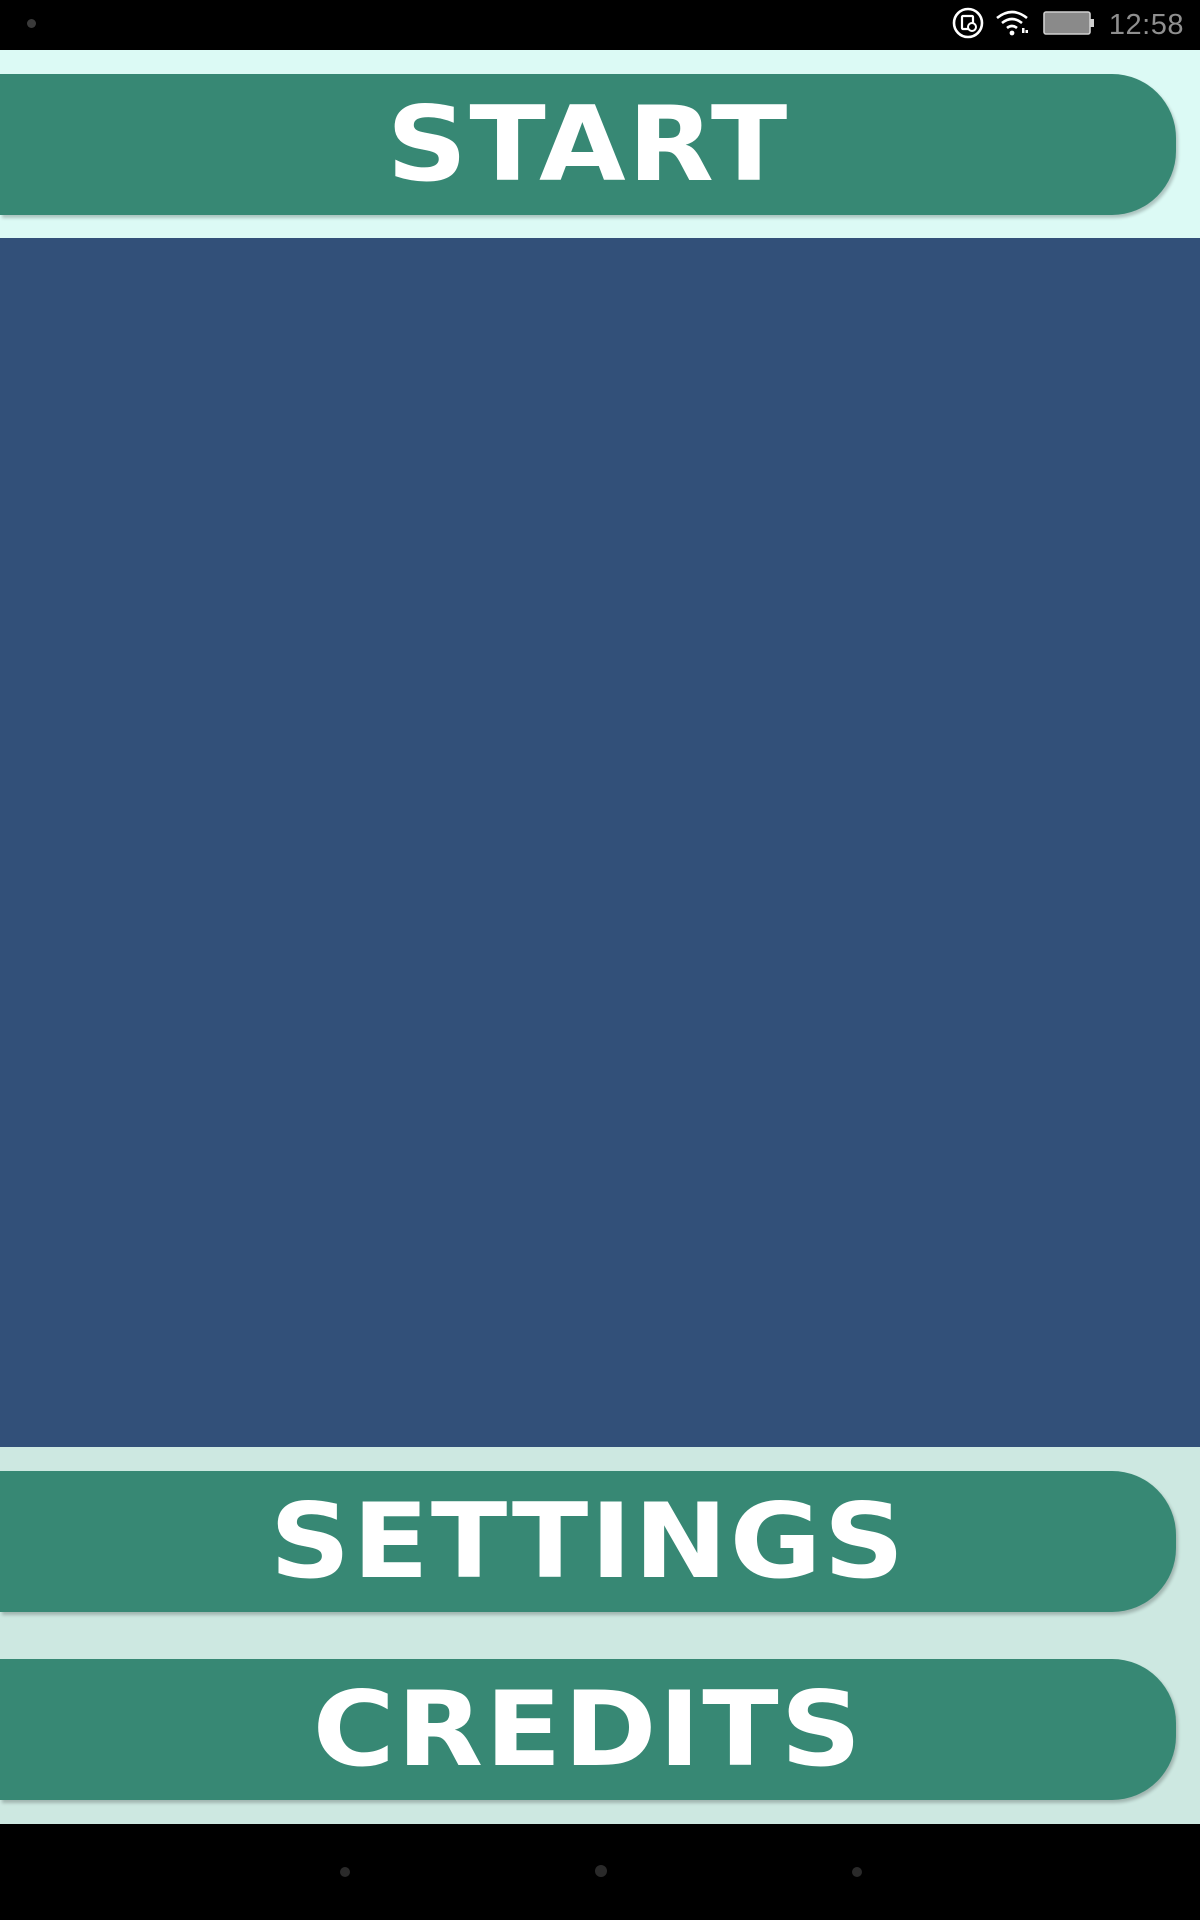  I want to click on status-bar: 12:58, so click(600, 25).